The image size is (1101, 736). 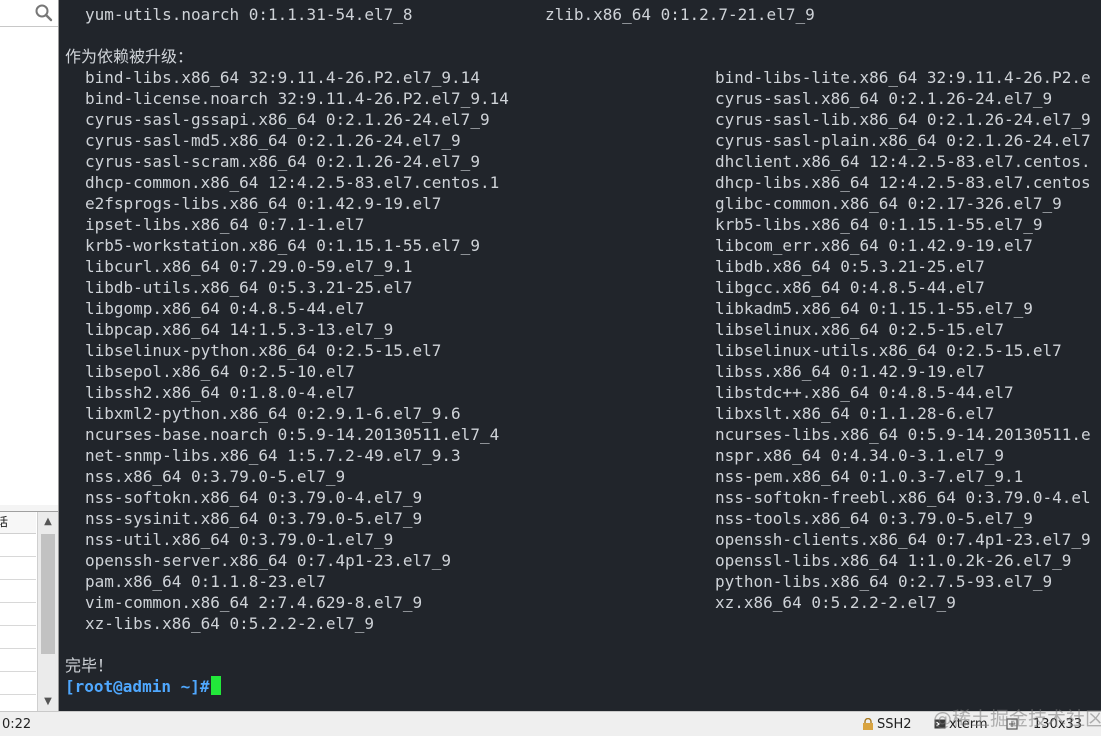 I want to click on scroll-up-icon: ▲, so click(x=48, y=522).